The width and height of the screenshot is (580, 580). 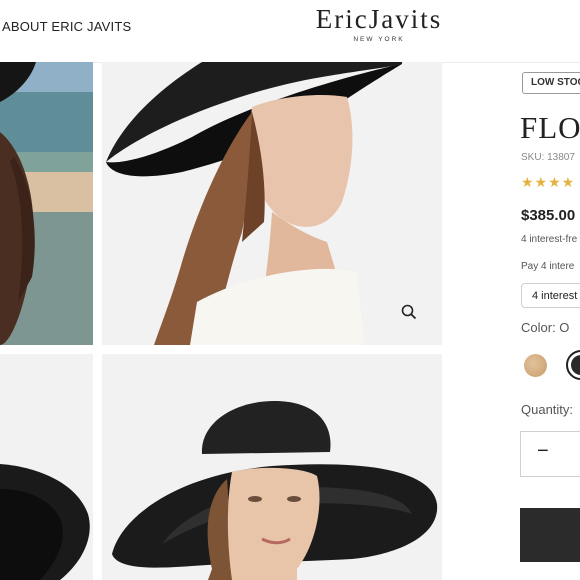 I want to click on color-label: Color: O, so click(x=545, y=327).